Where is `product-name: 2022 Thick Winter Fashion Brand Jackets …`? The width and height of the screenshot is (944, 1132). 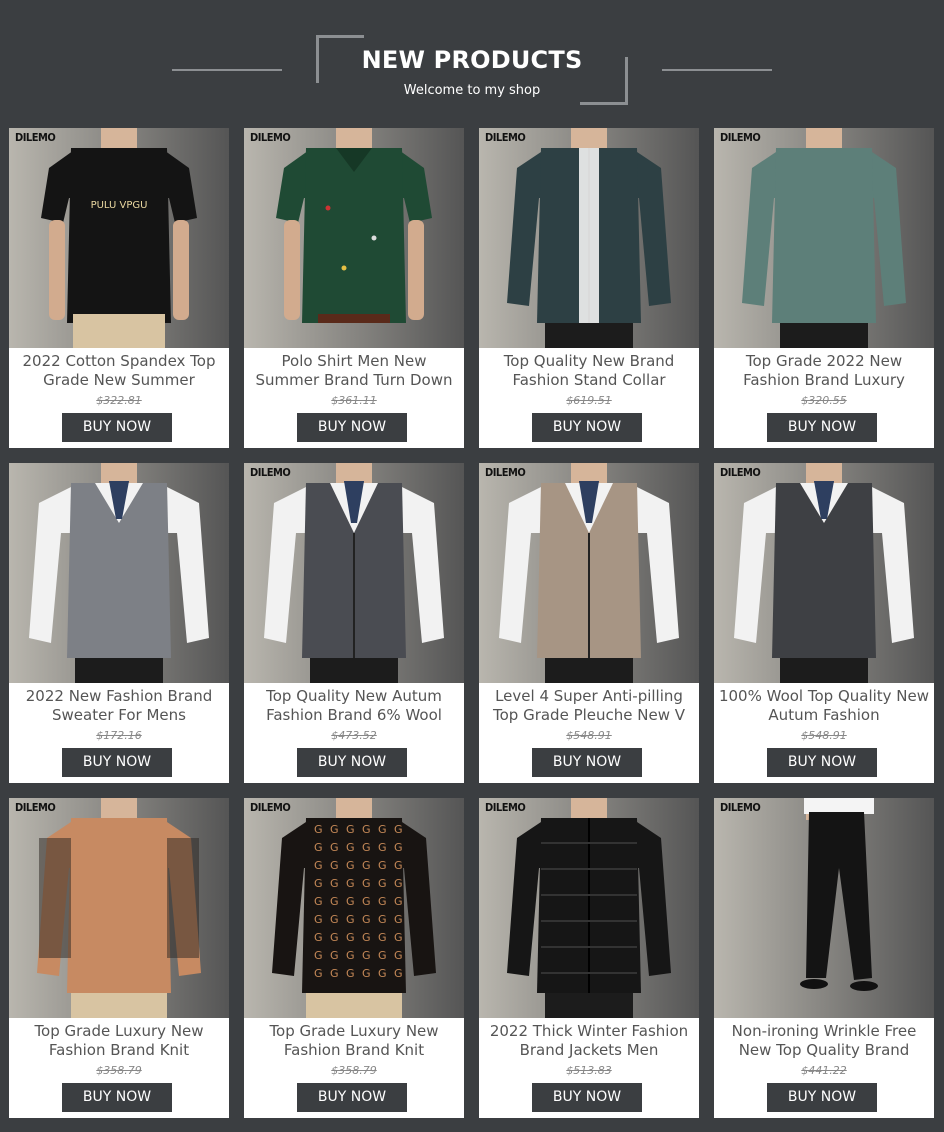 product-name: 2022 Thick Winter Fashion Brand Jackets … is located at coordinates (589, 1042).